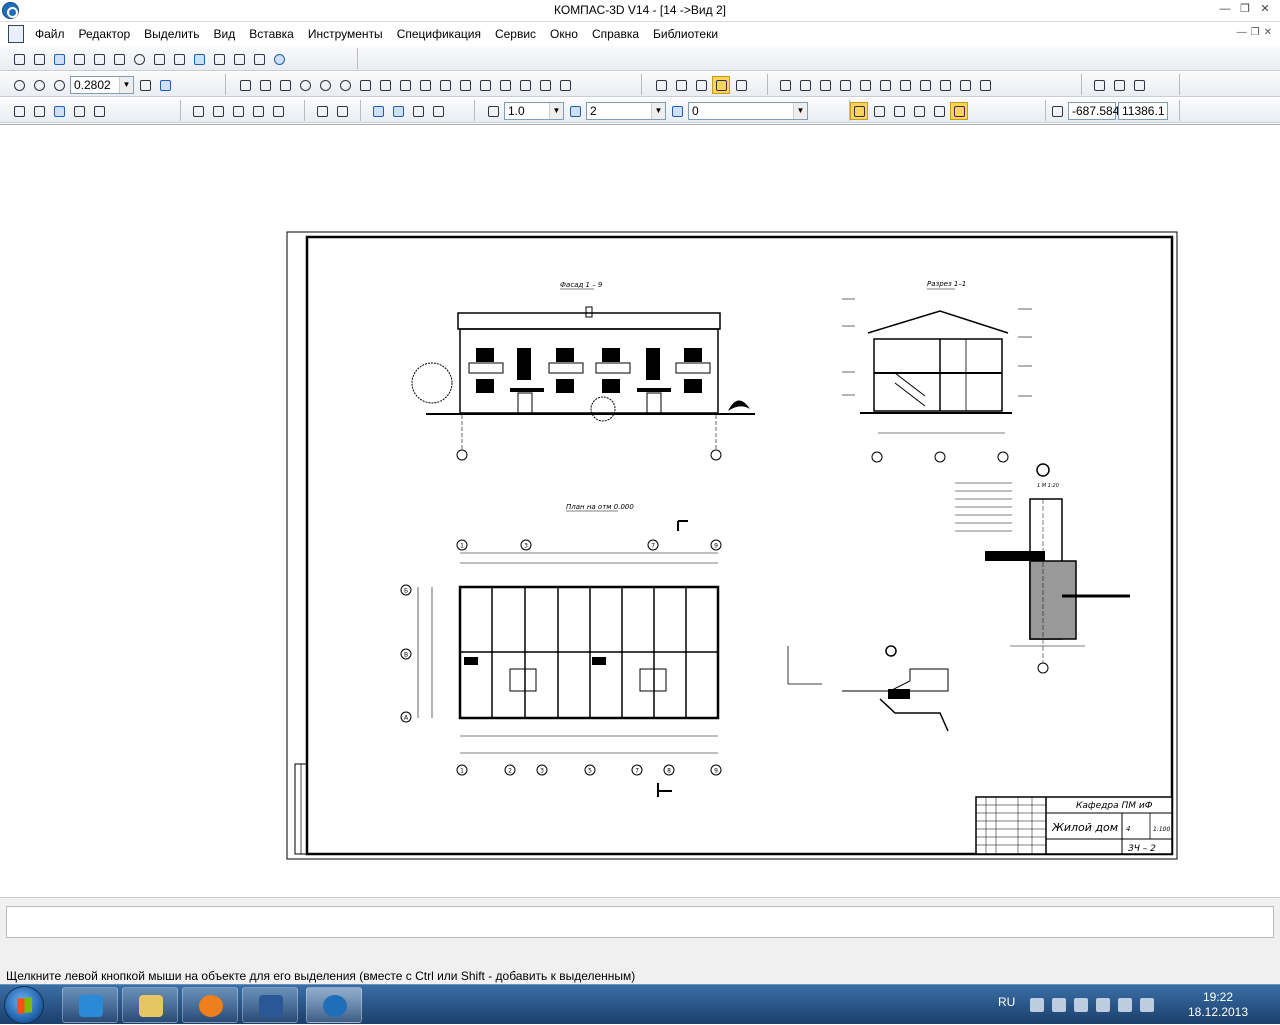 Image resolution: width=1280 pixels, height=1025 pixels. What do you see at coordinates (565, 85) in the screenshot?
I see `equidistant-icon` at bounding box center [565, 85].